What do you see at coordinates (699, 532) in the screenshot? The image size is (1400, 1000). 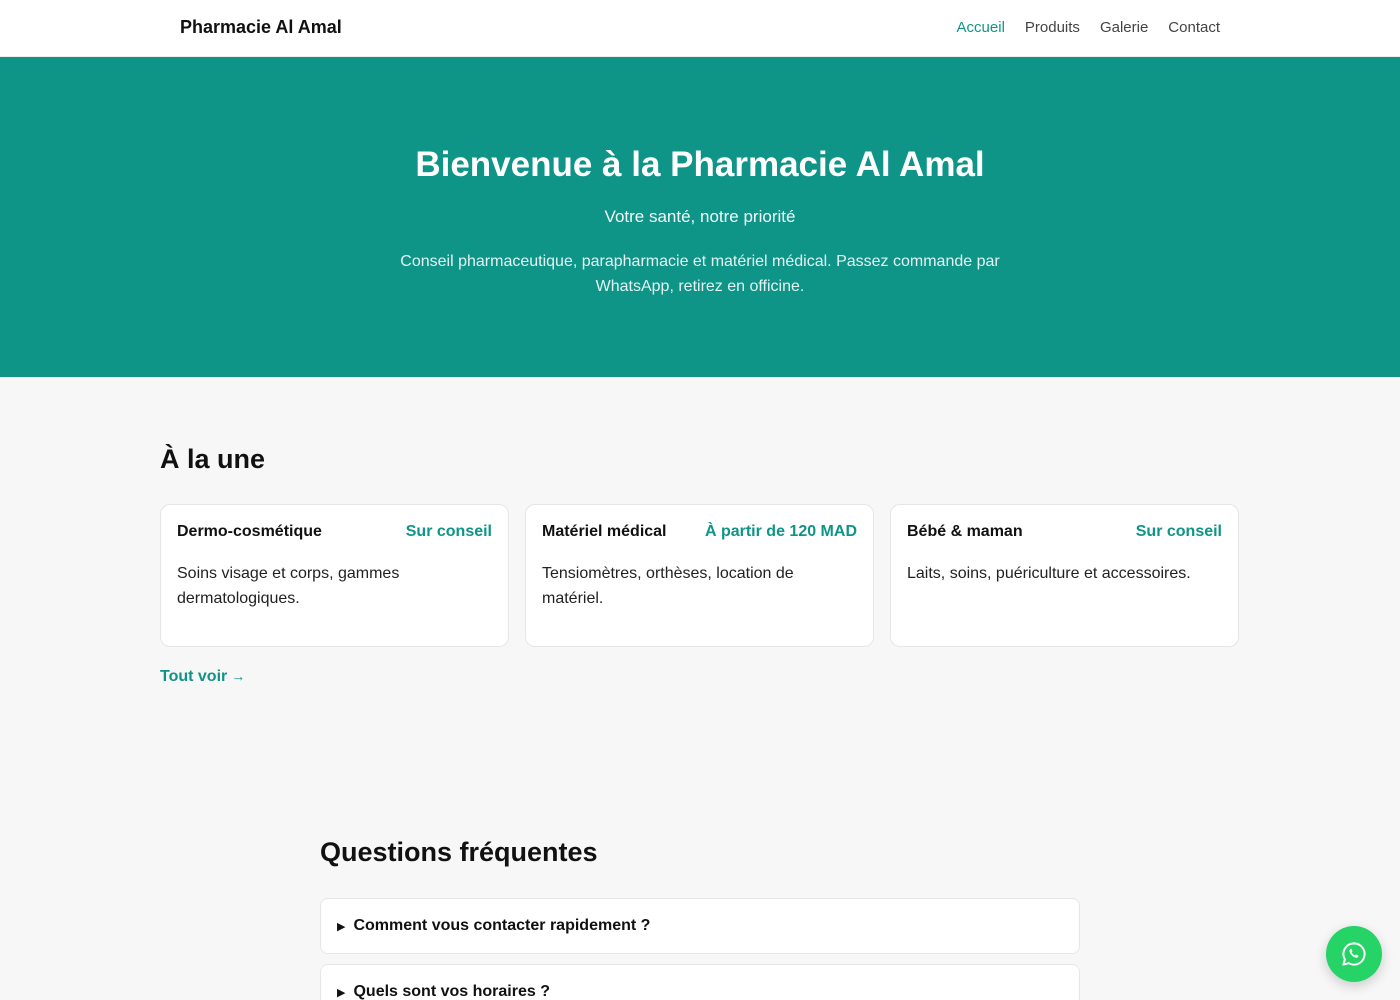 I see `card-header: Matériel médical À partir de 120 MAD` at bounding box center [699, 532].